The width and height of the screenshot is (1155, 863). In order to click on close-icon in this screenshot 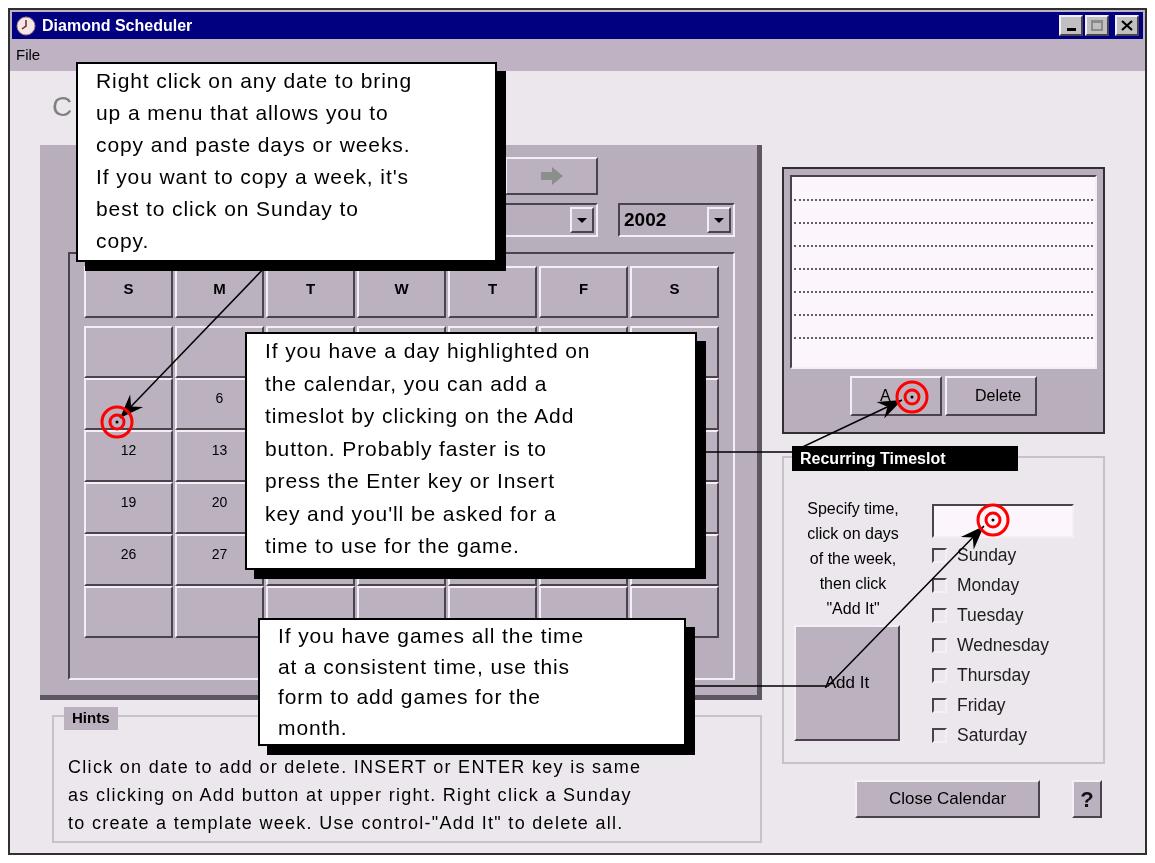, I will do `click(1127, 25)`.